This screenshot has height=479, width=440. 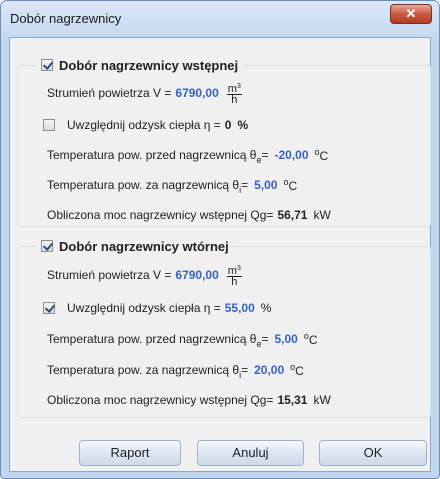 What do you see at coordinates (66, 18) in the screenshot?
I see `window-title: Dobór nagrzewnicy` at bounding box center [66, 18].